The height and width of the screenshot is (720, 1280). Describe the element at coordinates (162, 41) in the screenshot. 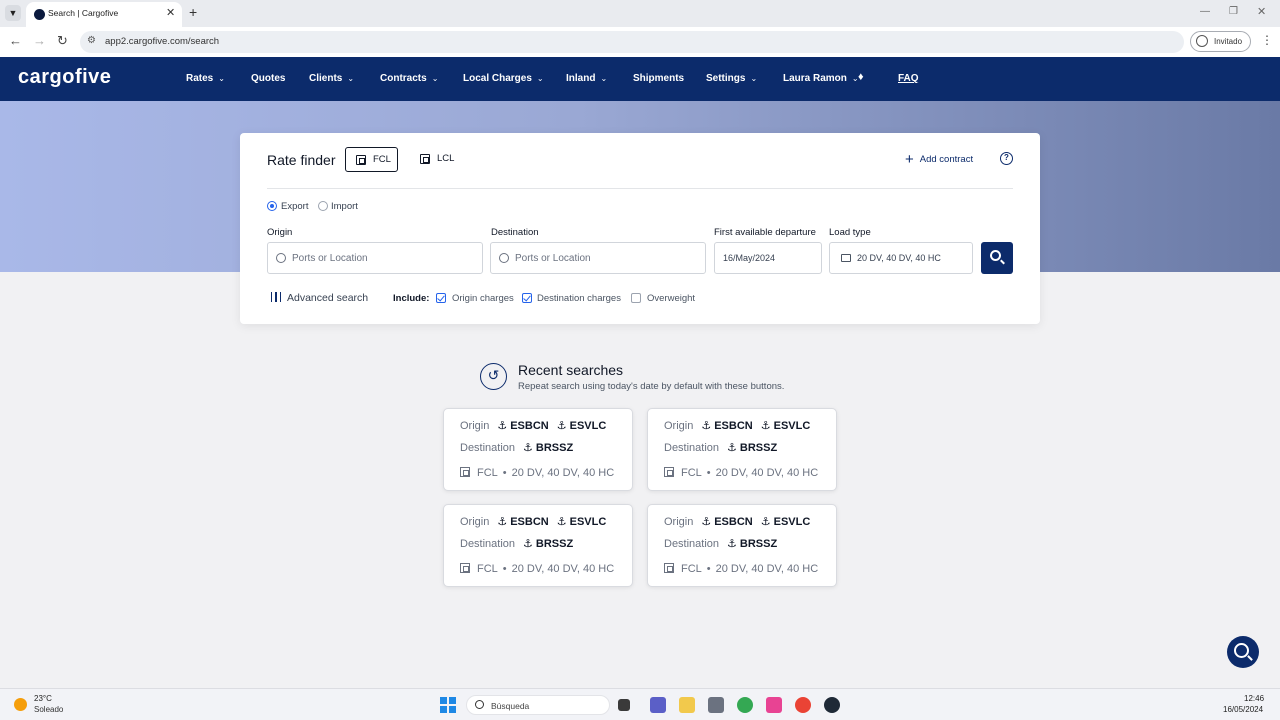

I see `url-text: app2.cargofive.com/search` at that location.